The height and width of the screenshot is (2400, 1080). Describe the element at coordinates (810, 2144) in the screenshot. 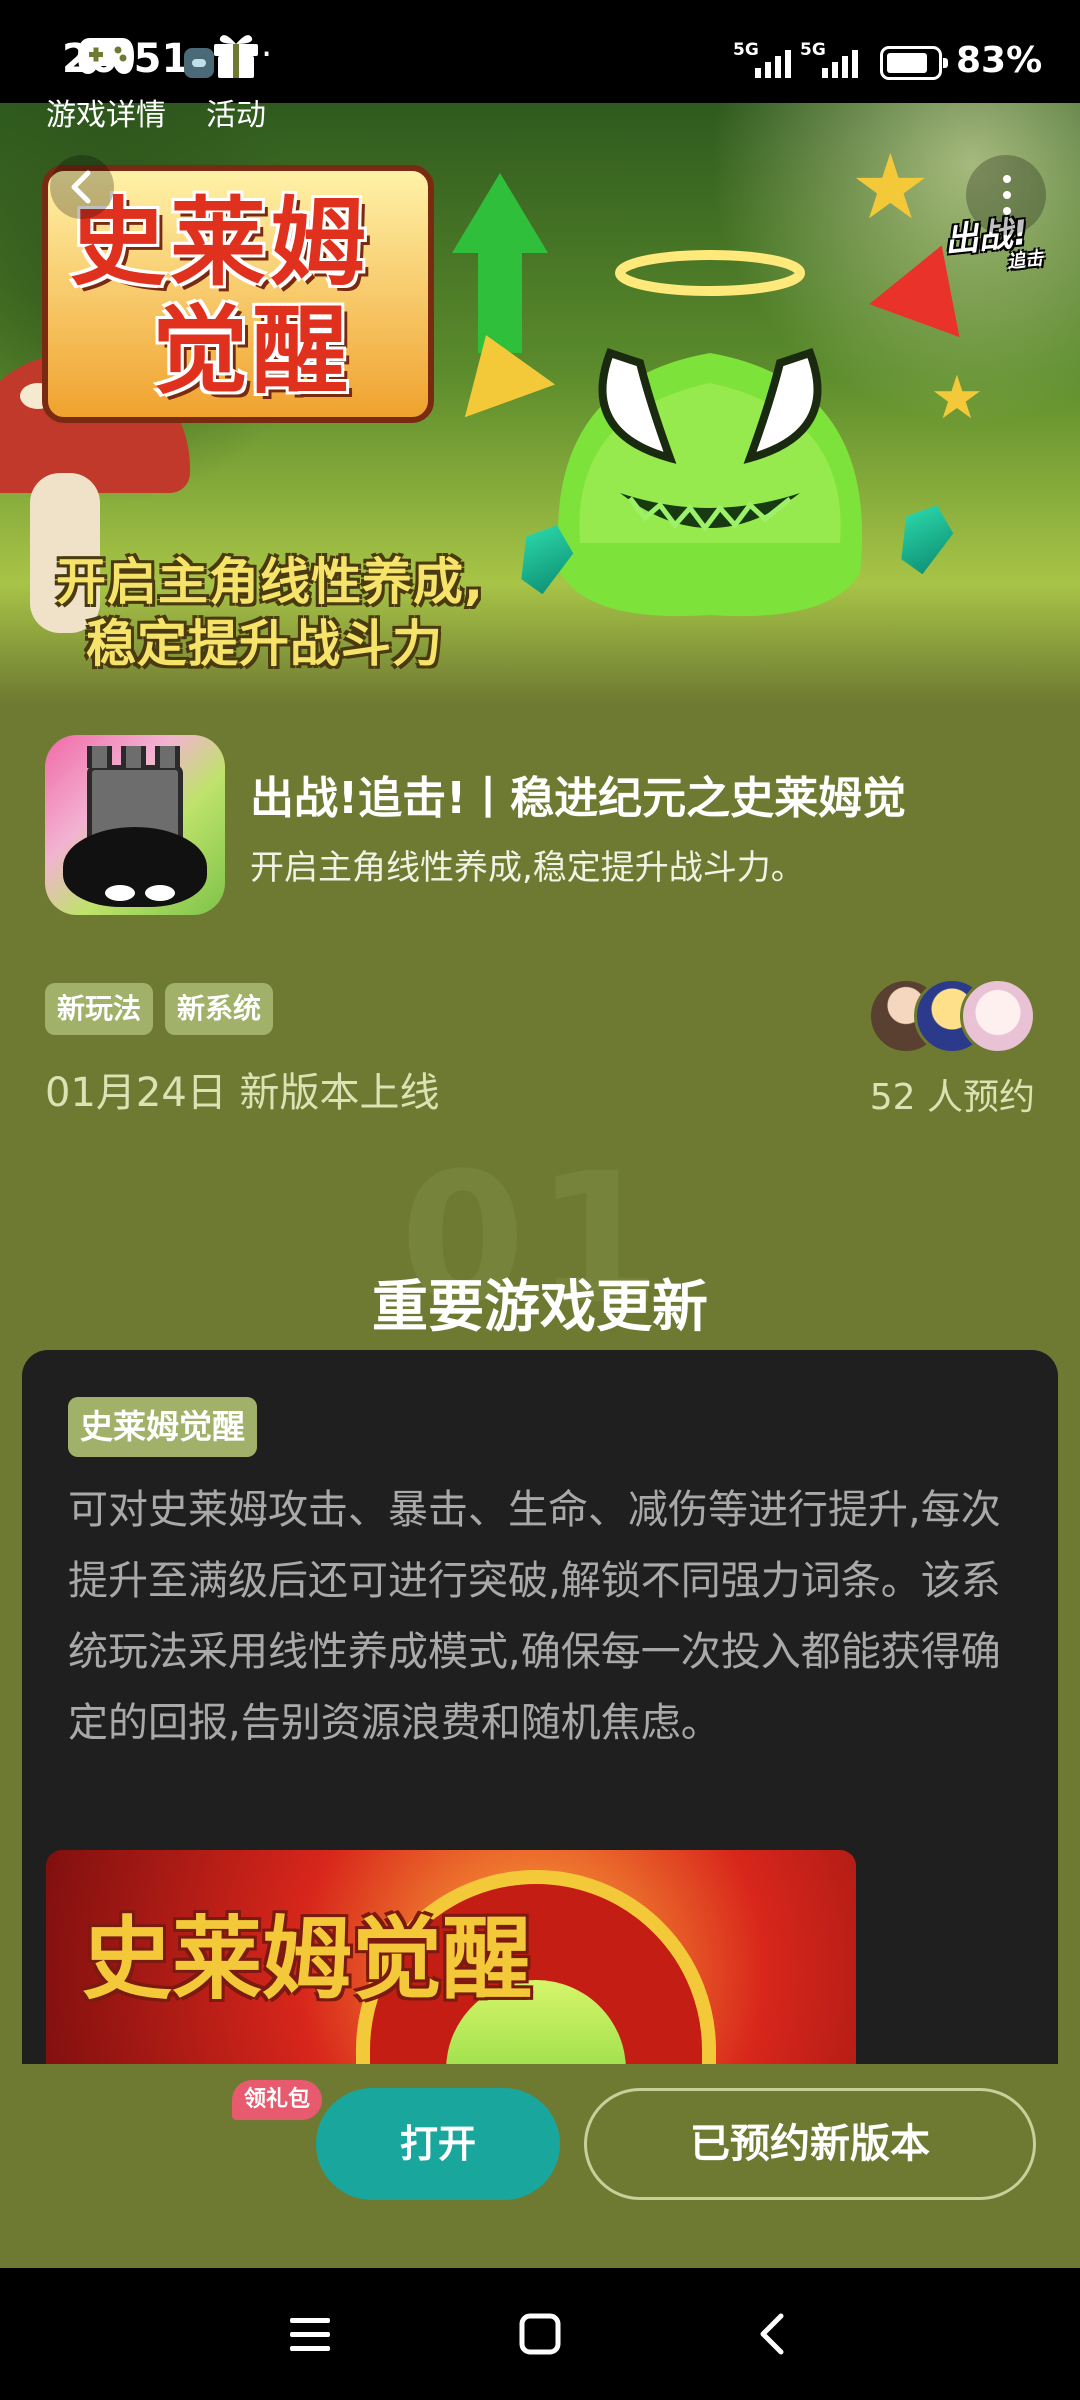

I see `reserved-new-version-button: 已预约新版本` at that location.